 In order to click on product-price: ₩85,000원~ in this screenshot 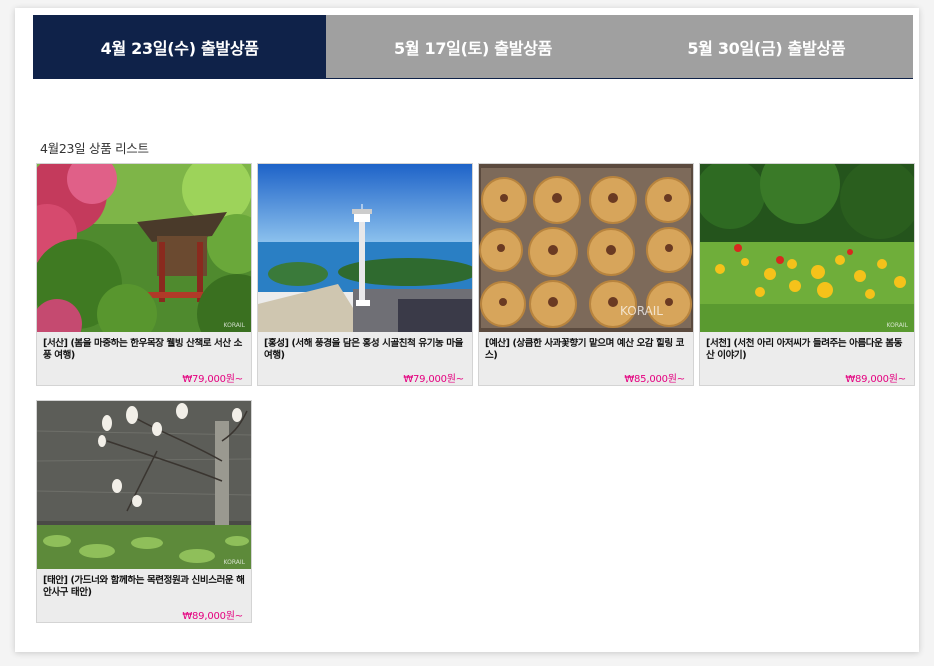, I will do `click(654, 379)`.